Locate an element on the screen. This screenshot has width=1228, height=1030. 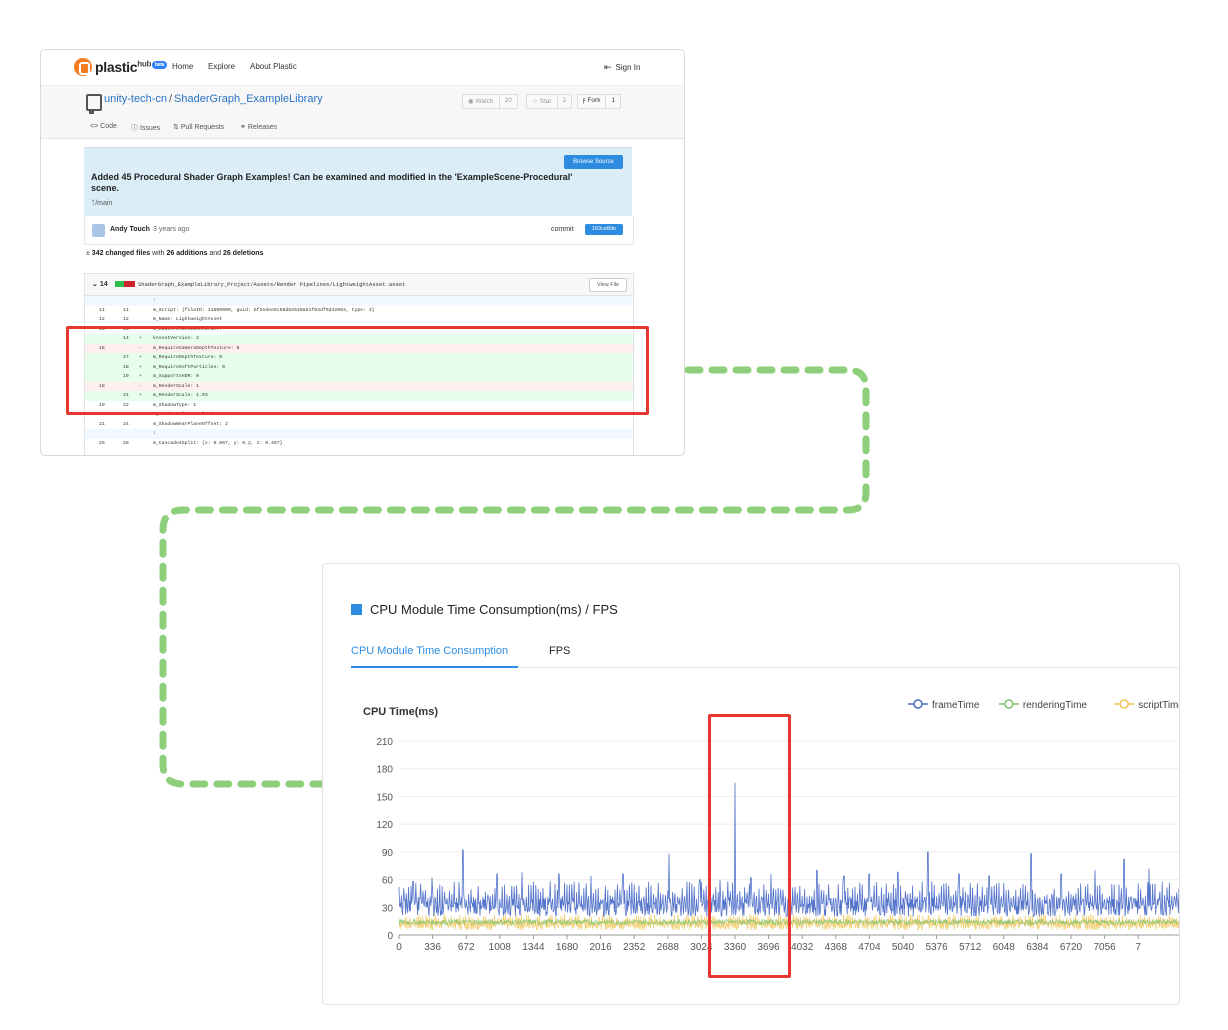
star-button: ☆ Star 2 is located at coordinates (549, 101).